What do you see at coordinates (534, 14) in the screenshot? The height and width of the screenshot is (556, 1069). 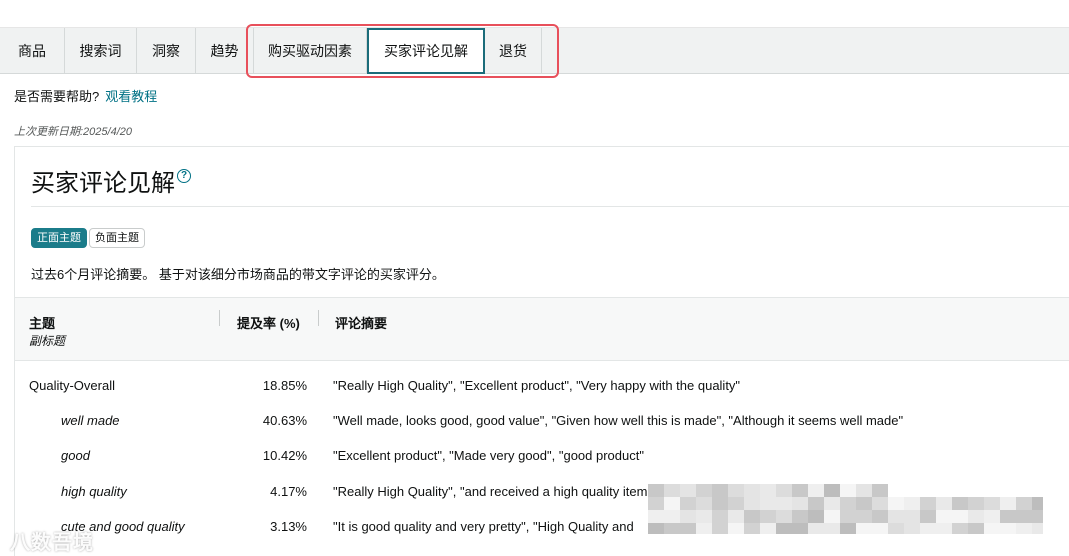 I see `top-strip` at bounding box center [534, 14].